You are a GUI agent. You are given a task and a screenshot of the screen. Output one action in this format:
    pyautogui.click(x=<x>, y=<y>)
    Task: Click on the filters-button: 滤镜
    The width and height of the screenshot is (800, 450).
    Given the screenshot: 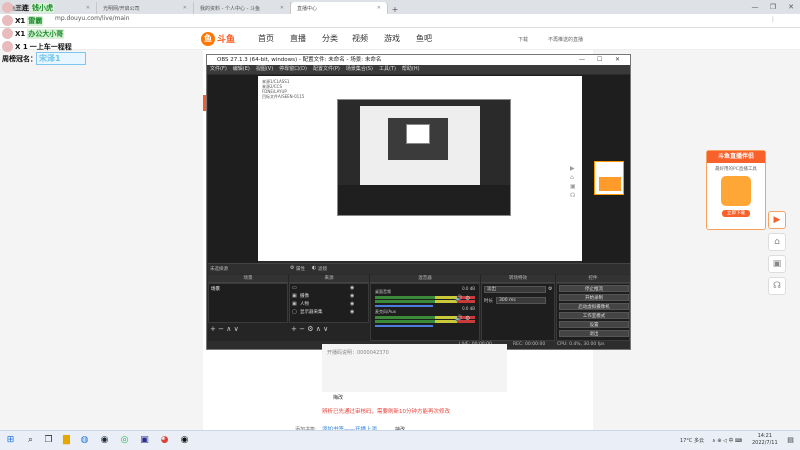 What is the action you would take?
    pyautogui.click(x=322, y=269)
    